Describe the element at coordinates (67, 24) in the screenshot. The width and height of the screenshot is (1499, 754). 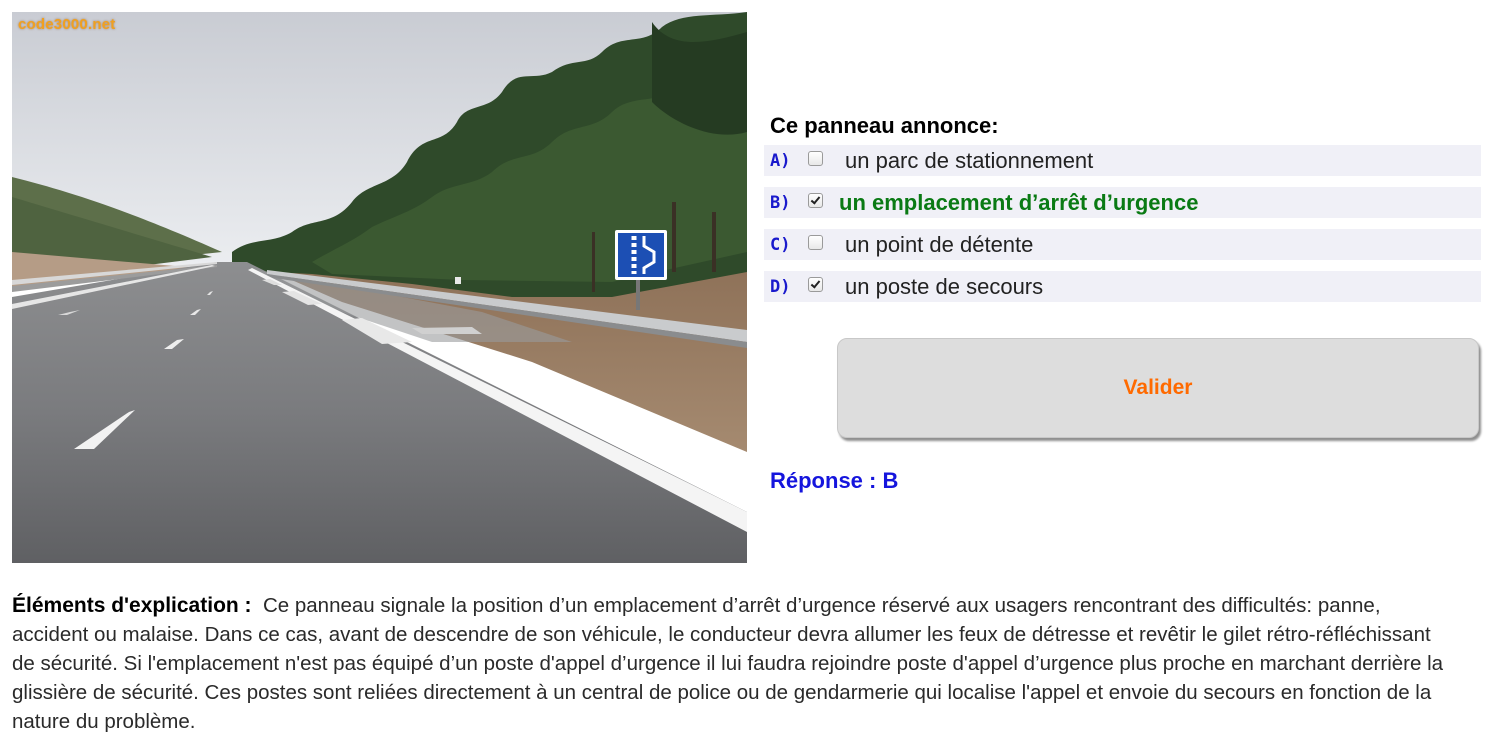
I see `site-watermark-logo: code3000.net` at that location.